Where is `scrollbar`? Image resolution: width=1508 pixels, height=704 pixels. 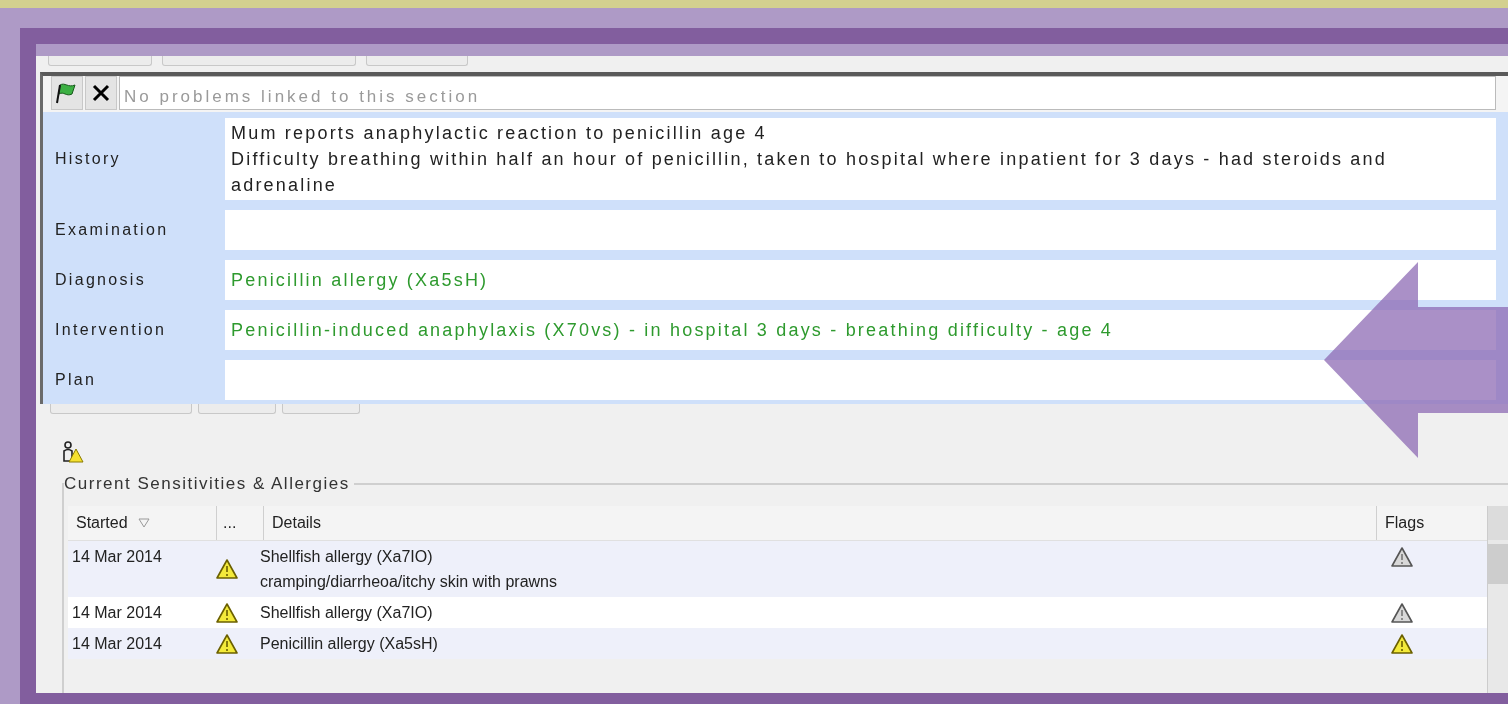 scrollbar is located at coordinates (1497, 599).